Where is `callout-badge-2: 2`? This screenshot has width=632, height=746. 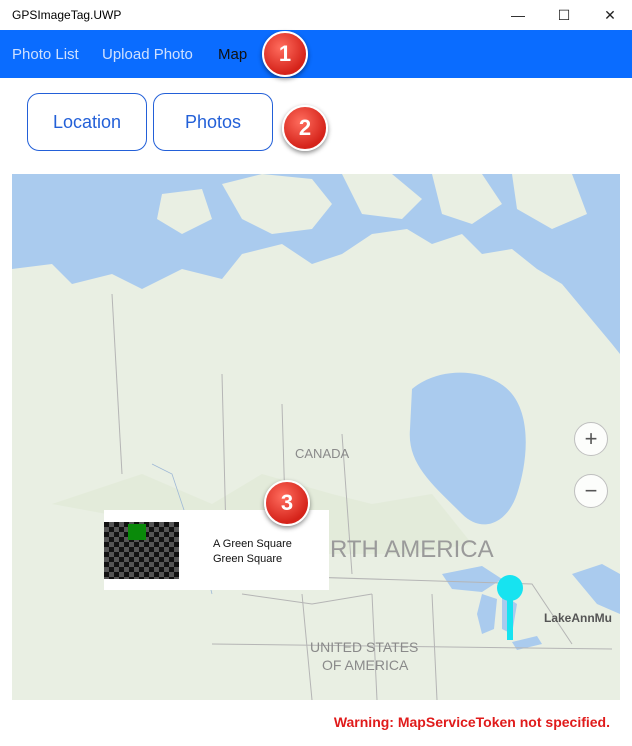 callout-badge-2: 2 is located at coordinates (305, 128).